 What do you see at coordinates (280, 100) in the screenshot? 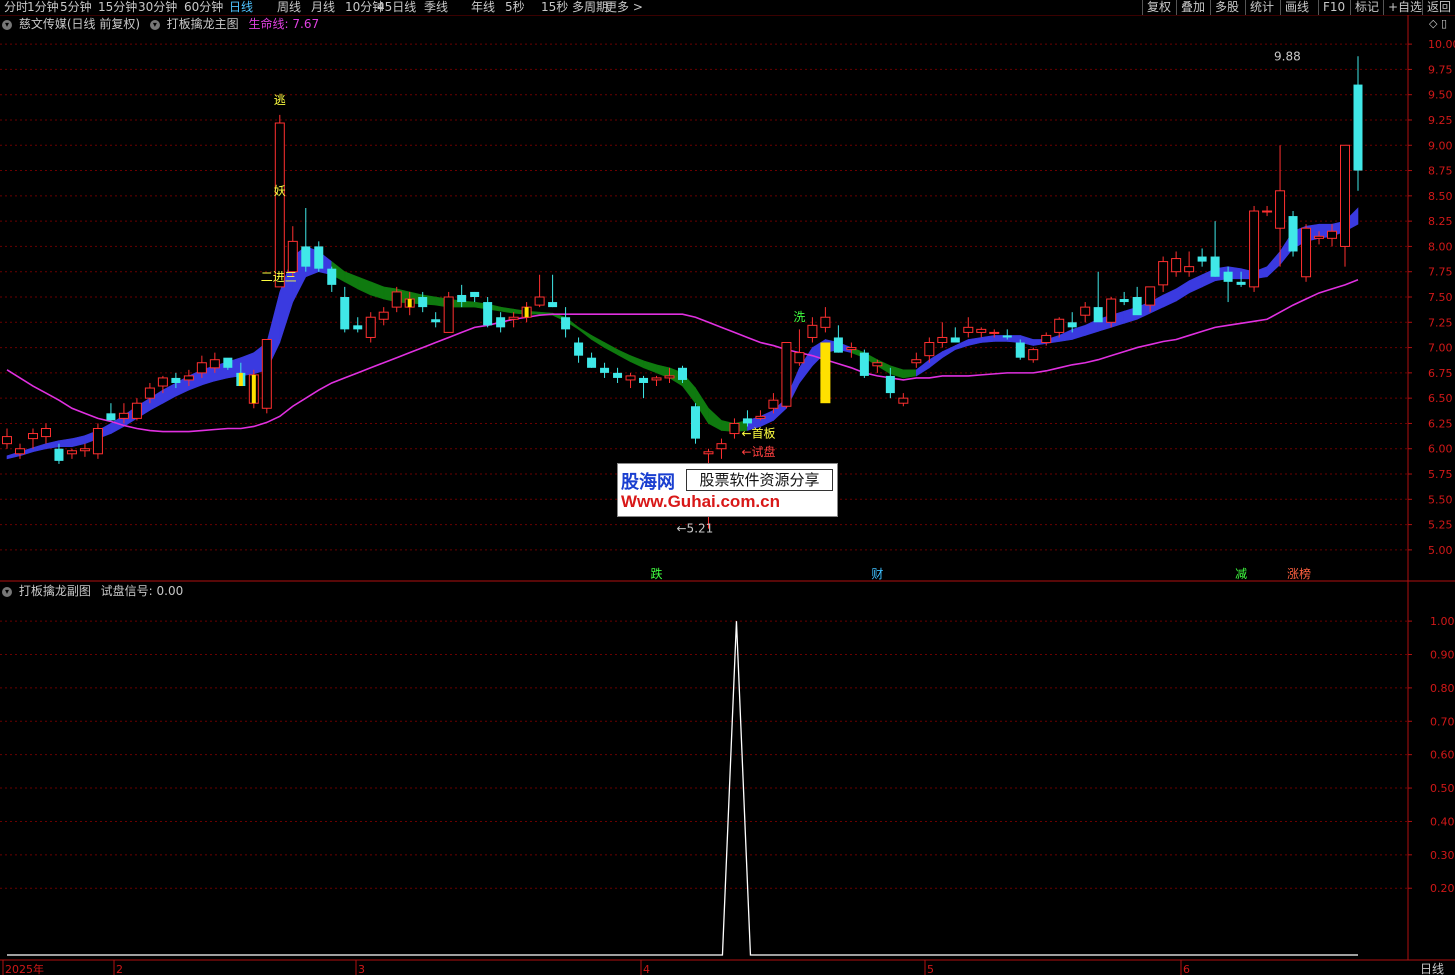
I see `chart-annotation: 逃` at bounding box center [280, 100].